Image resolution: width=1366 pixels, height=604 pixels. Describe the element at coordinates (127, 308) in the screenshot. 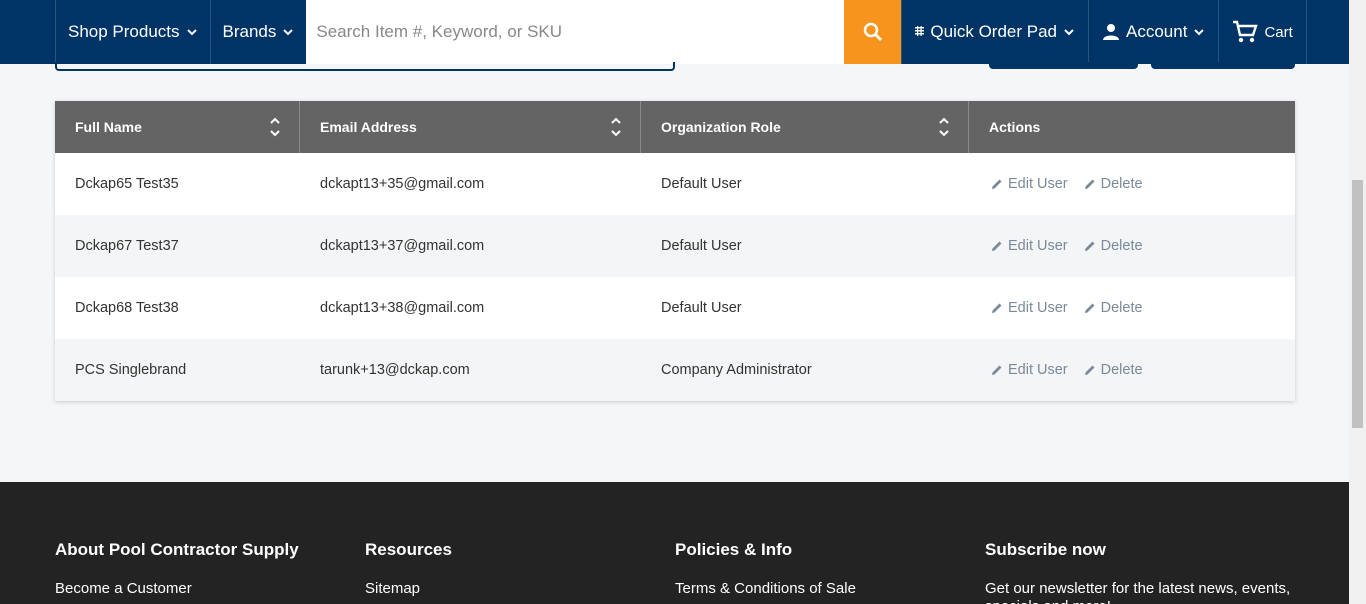

I see `full-name-cell: Dckap68 Test38` at that location.